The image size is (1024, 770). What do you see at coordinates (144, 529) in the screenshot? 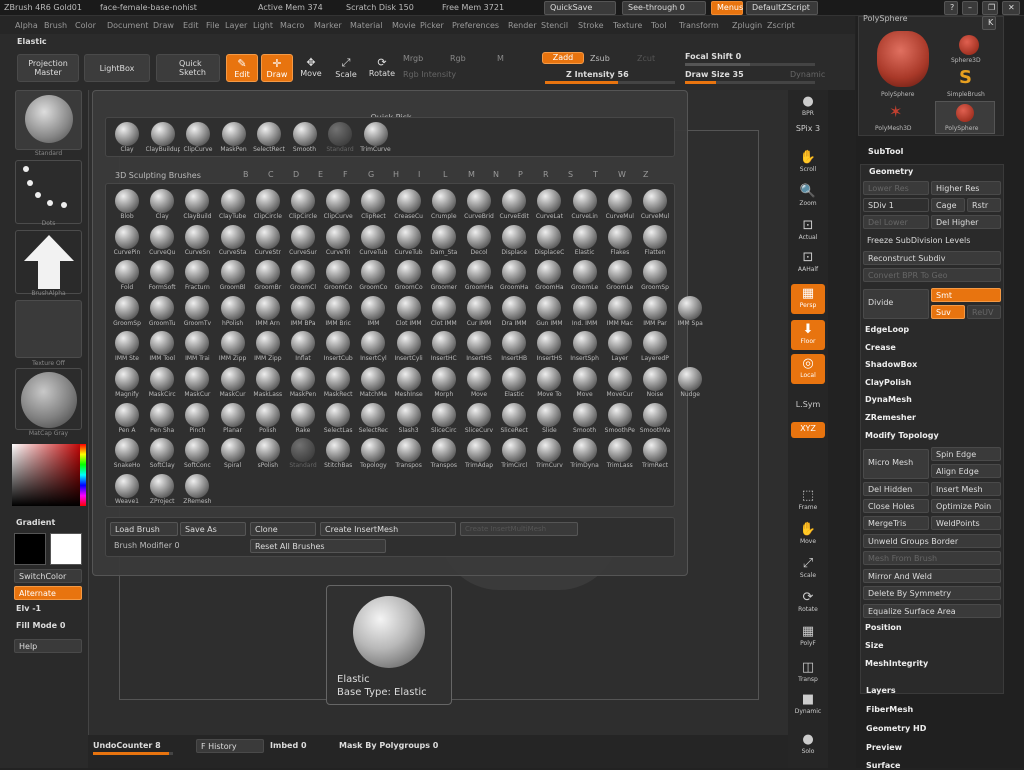
I see `load-brush-button: Load Brush` at bounding box center [144, 529].